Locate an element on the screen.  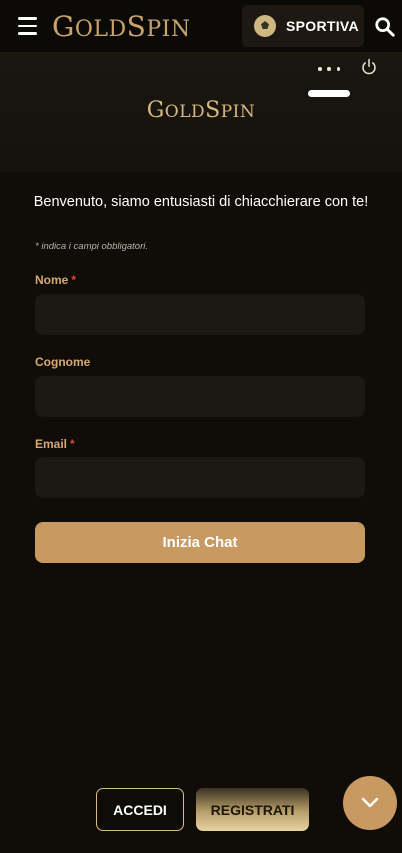
email-label: Email * is located at coordinates (55, 444).